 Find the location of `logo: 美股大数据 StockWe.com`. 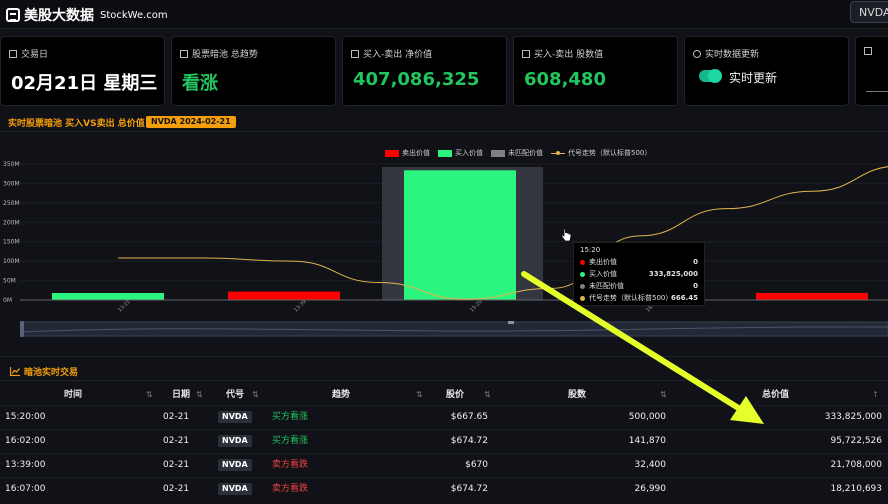

logo: 美股大数据 StockWe.com is located at coordinates (87, 15).